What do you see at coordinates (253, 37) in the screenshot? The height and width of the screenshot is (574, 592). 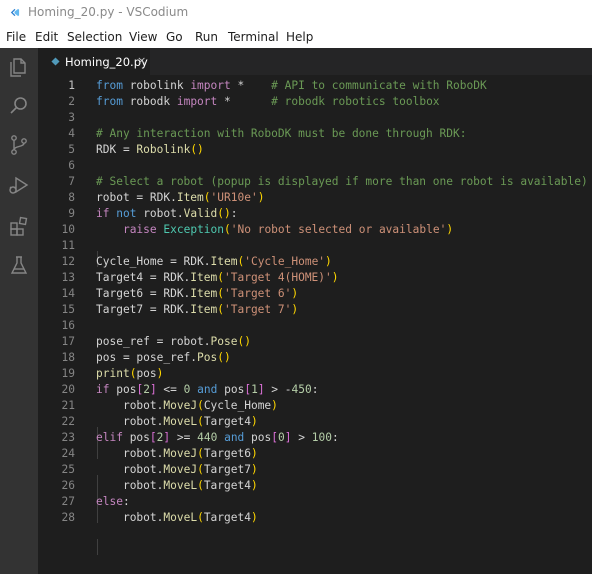 I see `menu-terminal: Terminal` at bounding box center [253, 37].